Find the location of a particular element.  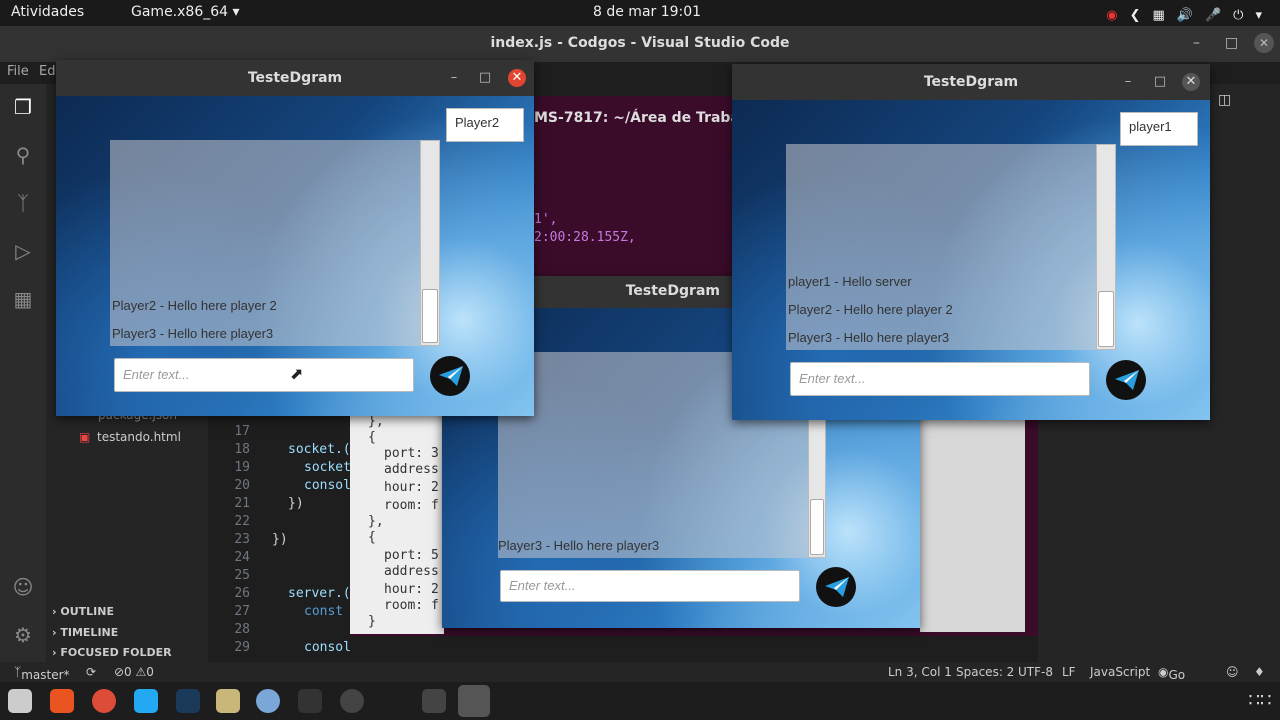

game-engine-icon is located at coordinates (228, 701).